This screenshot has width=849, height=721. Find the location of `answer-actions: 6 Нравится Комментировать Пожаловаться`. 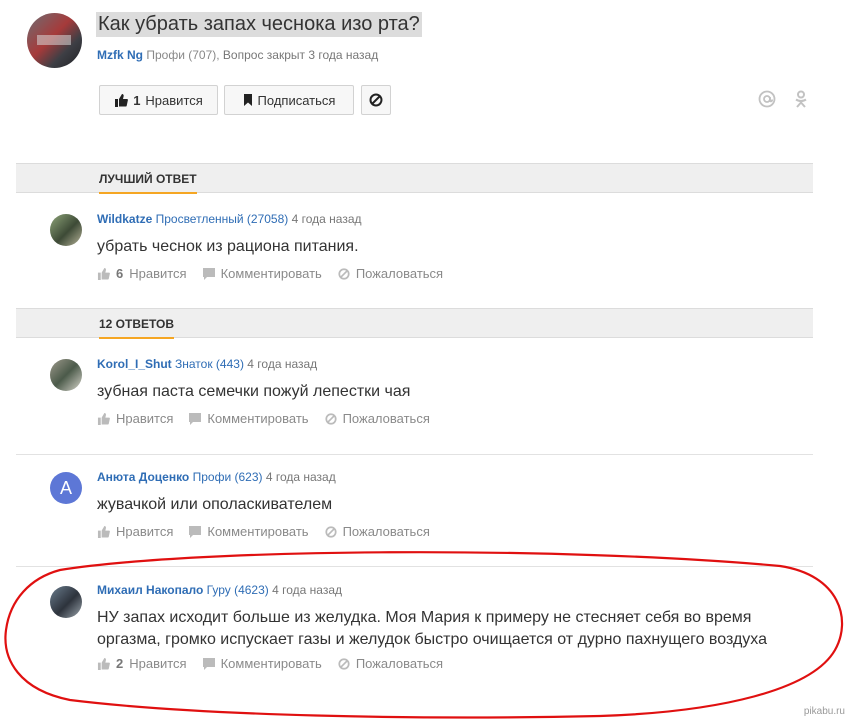

answer-actions: 6 Нравится Комментировать Пожаловаться is located at coordinates (278, 273).